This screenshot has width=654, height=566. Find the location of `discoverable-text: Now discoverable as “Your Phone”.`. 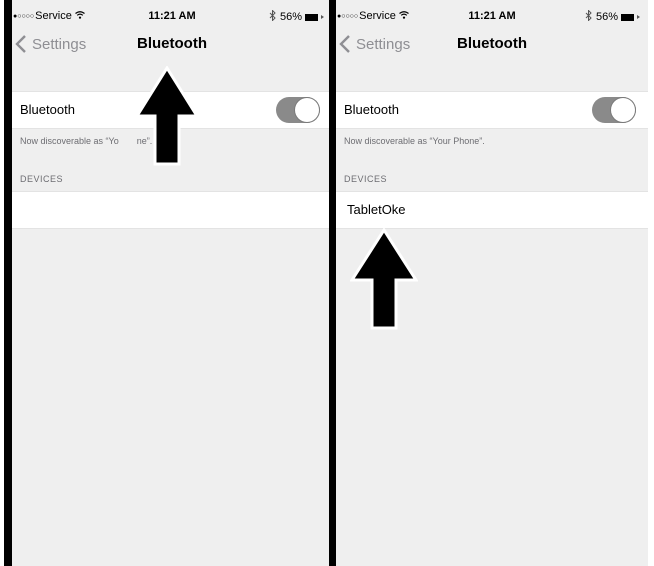

discoverable-text: Now discoverable as “Your Phone”. is located at coordinates (414, 141).